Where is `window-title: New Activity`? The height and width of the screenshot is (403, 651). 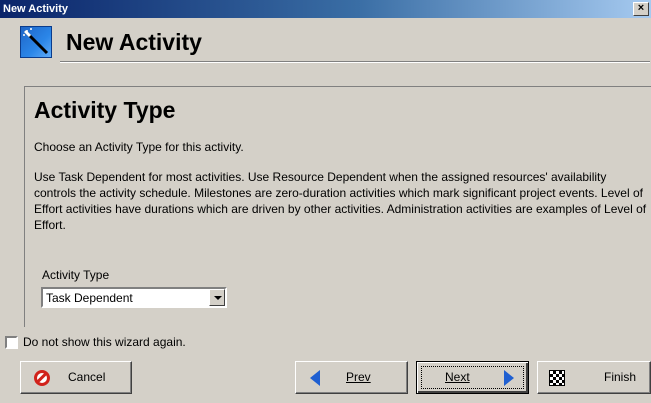 window-title: New Activity is located at coordinates (36, 9).